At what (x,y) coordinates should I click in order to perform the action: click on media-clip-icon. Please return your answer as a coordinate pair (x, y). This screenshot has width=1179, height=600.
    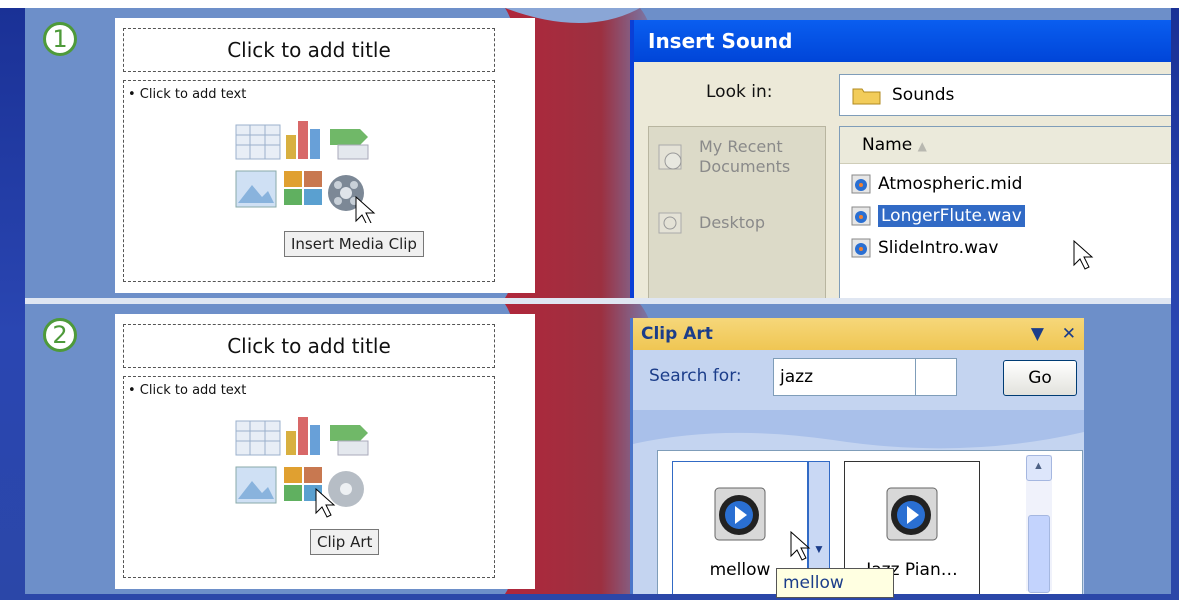
    Looking at the image, I should click on (346, 489).